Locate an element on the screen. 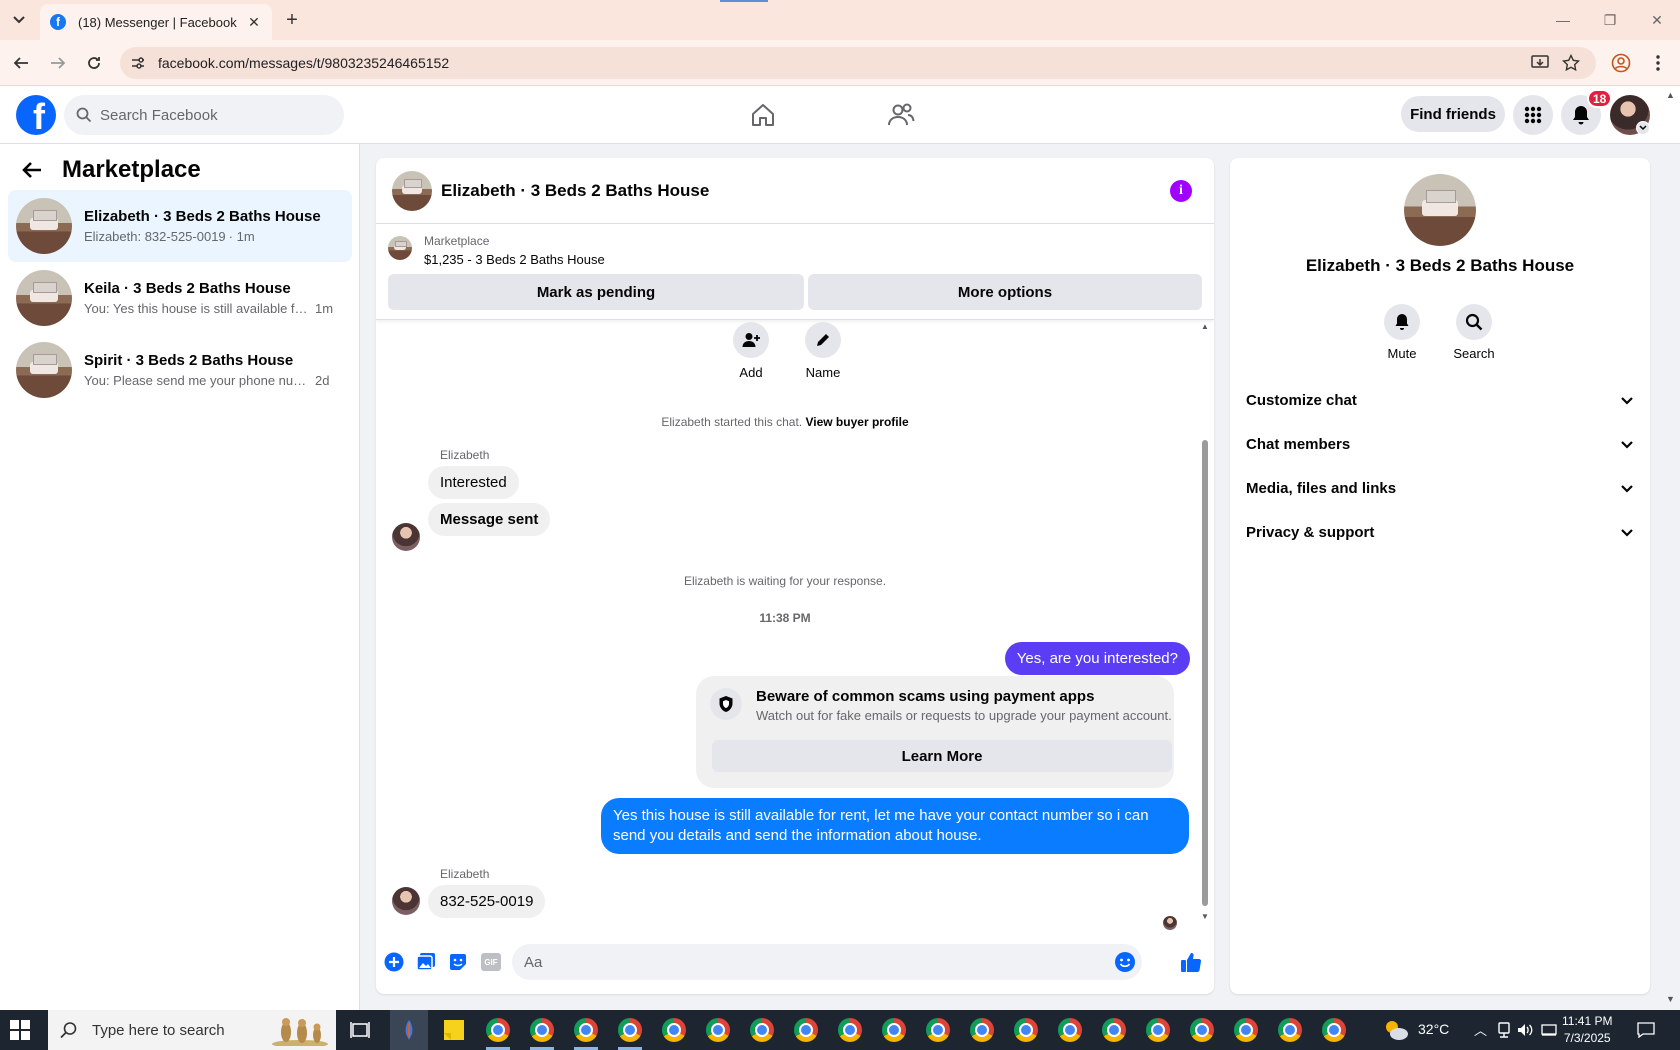 This screenshot has width=1680, height=1050. incoming-message: Interested is located at coordinates (473, 482).